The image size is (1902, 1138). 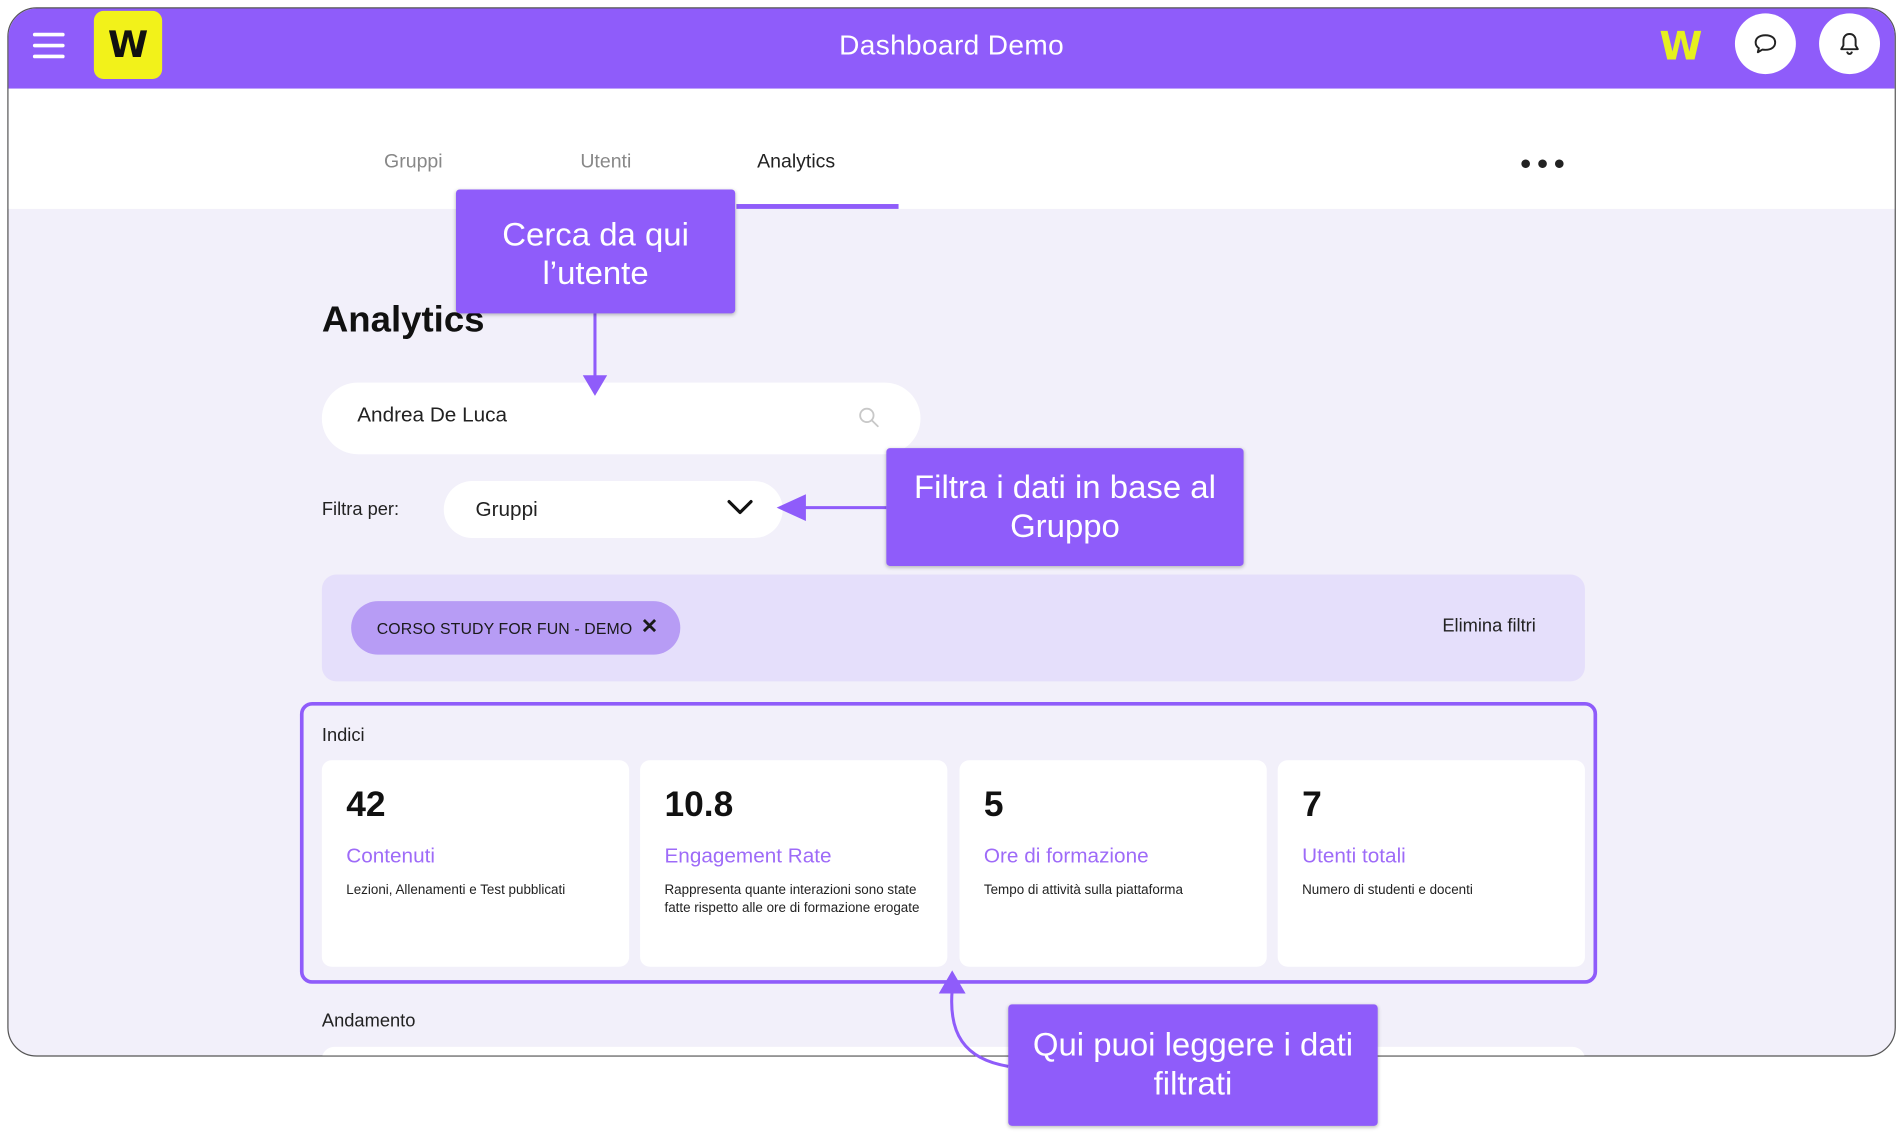 What do you see at coordinates (1193, 1065) in the screenshot?
I see `callout-results: Qui puoi leggere i dati filtrati` at bounding box center [1193, 1065].